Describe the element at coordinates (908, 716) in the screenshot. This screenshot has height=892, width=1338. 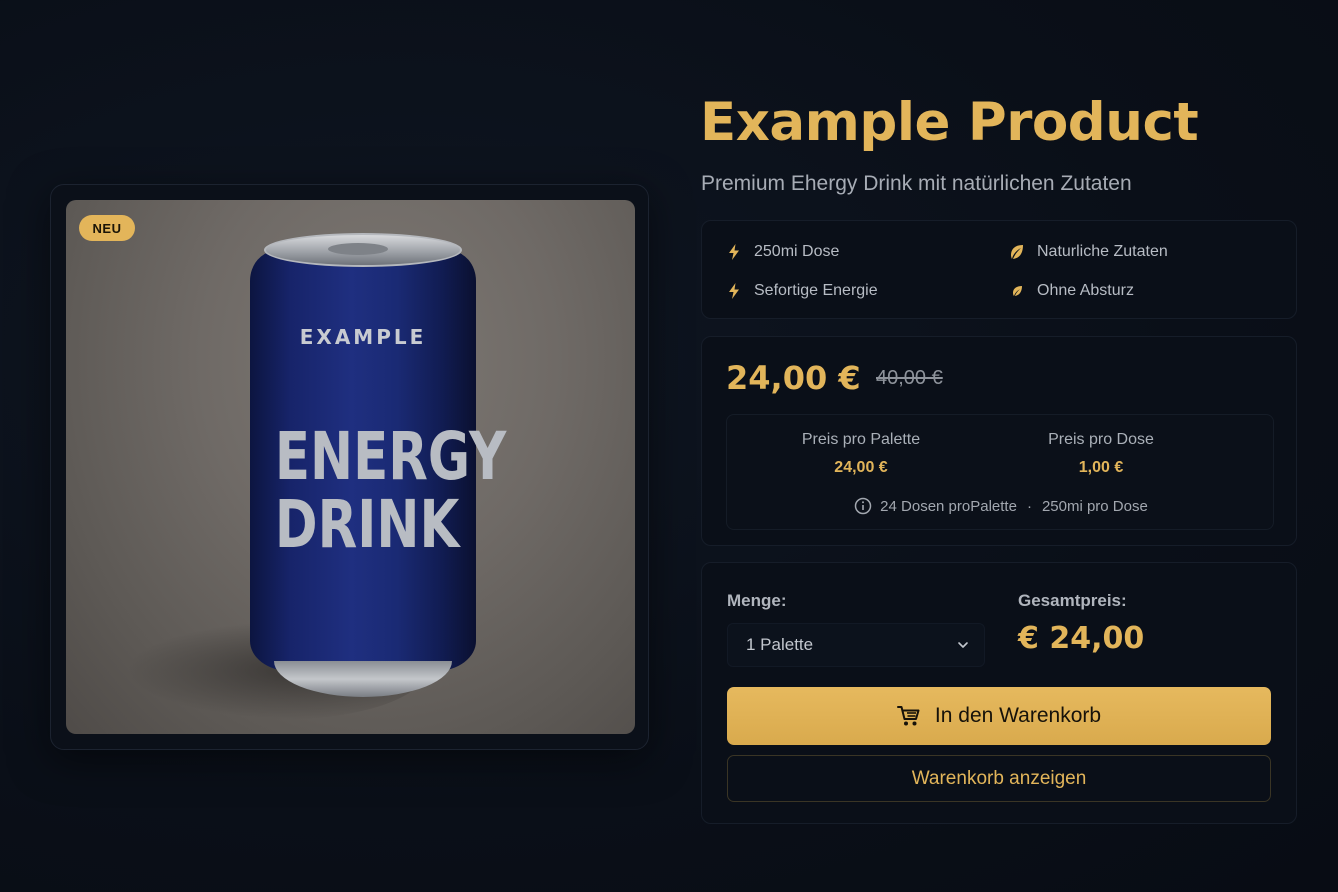
I see `cart-icon` at that location.